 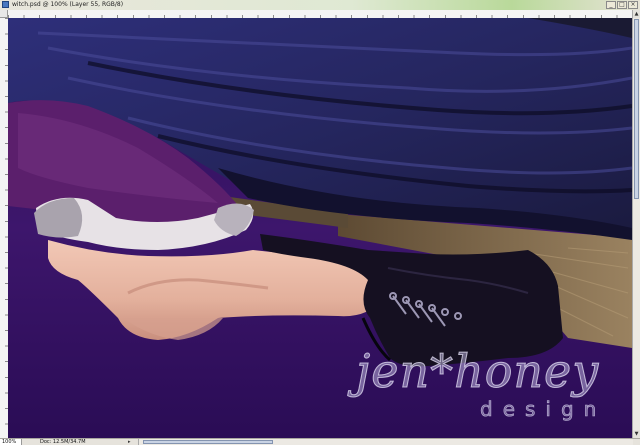 What do you see at coordinates (636, 109) in the screenshot?
I see `vertical-scroll-thumb` at bounding box center [636, 109].